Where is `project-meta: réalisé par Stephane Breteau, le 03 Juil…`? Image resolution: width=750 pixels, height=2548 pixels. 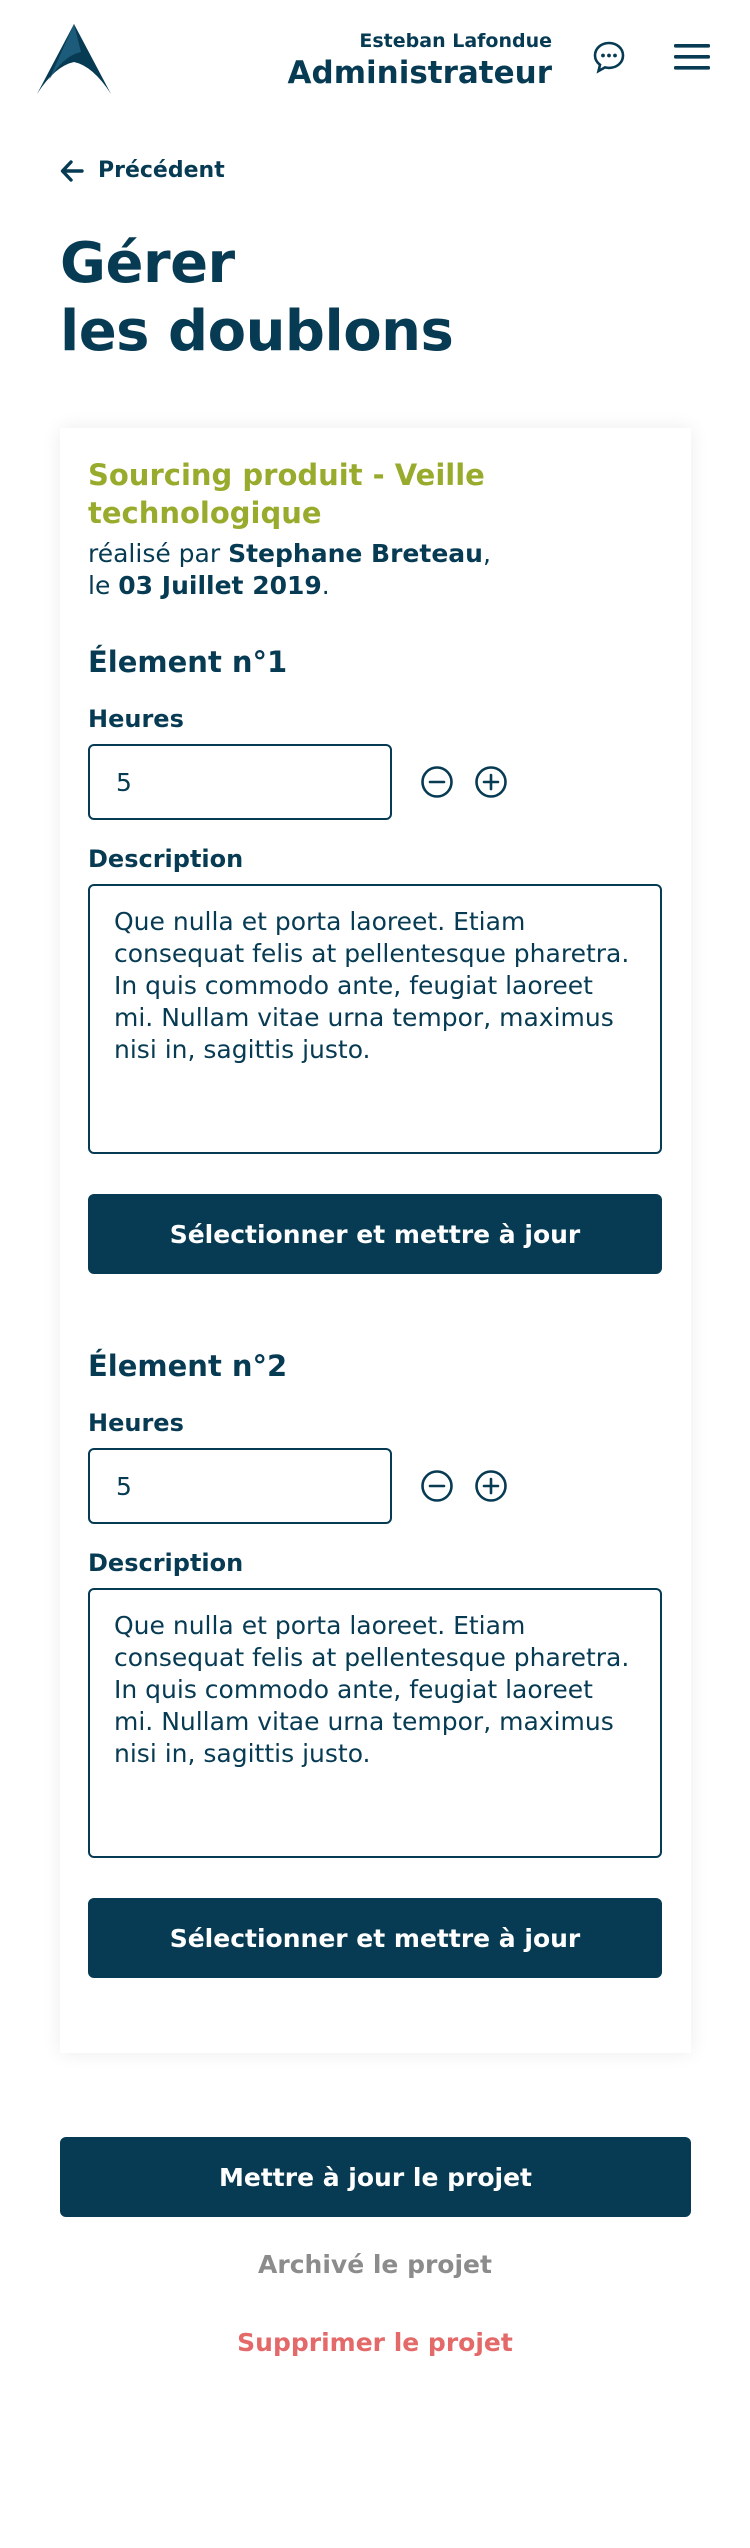
project-meta: réalisé par Stephane Breteau, le 03 Juil… is located at coordinates (368, 570).